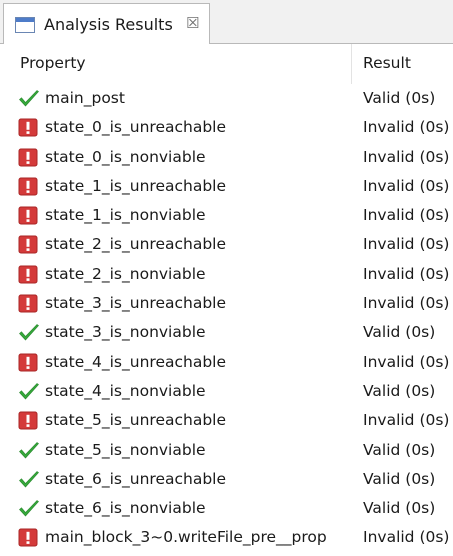 The image size is (453, 556). Describe the element at coordinates (135, 478) in the screenshot. I see `property-cell: state_6_is_unreachable` at that location.